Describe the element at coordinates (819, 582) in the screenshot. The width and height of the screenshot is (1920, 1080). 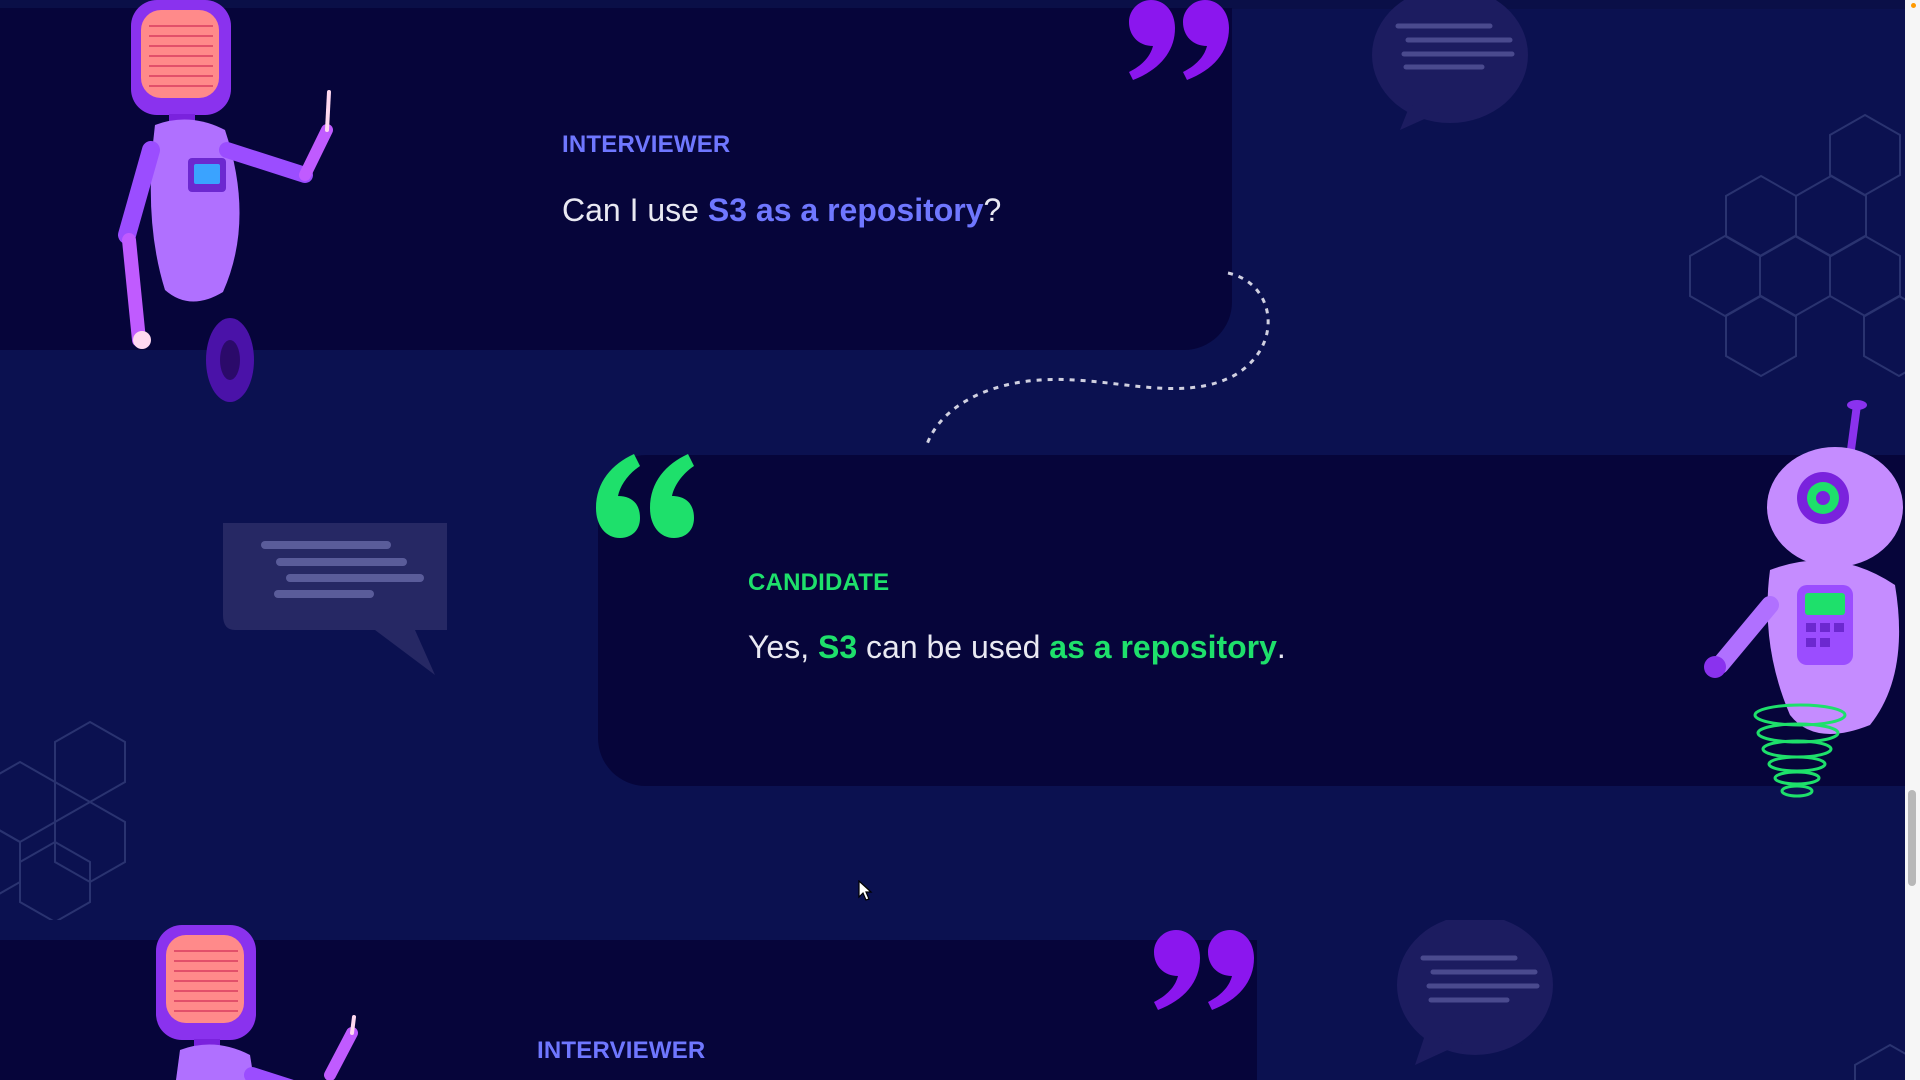
I see `speaker-label-candidate: CANDIDATE` at that location.